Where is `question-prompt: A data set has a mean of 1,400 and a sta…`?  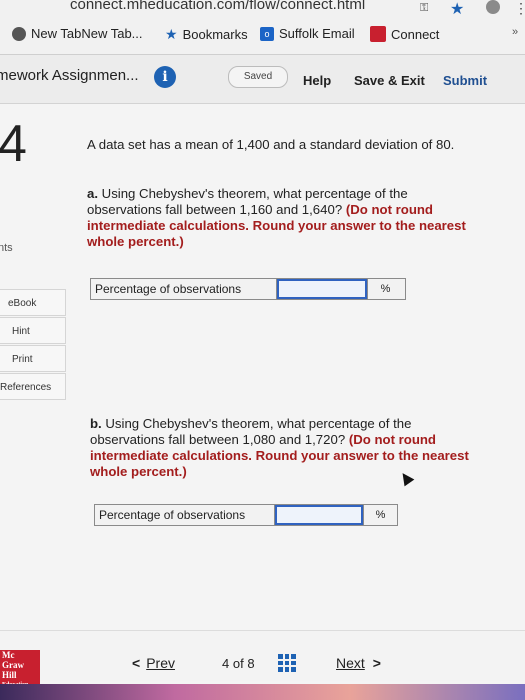 question-prompt: A data set has a mean of 1,400 and a sta… is located at coordinates (271, 144).